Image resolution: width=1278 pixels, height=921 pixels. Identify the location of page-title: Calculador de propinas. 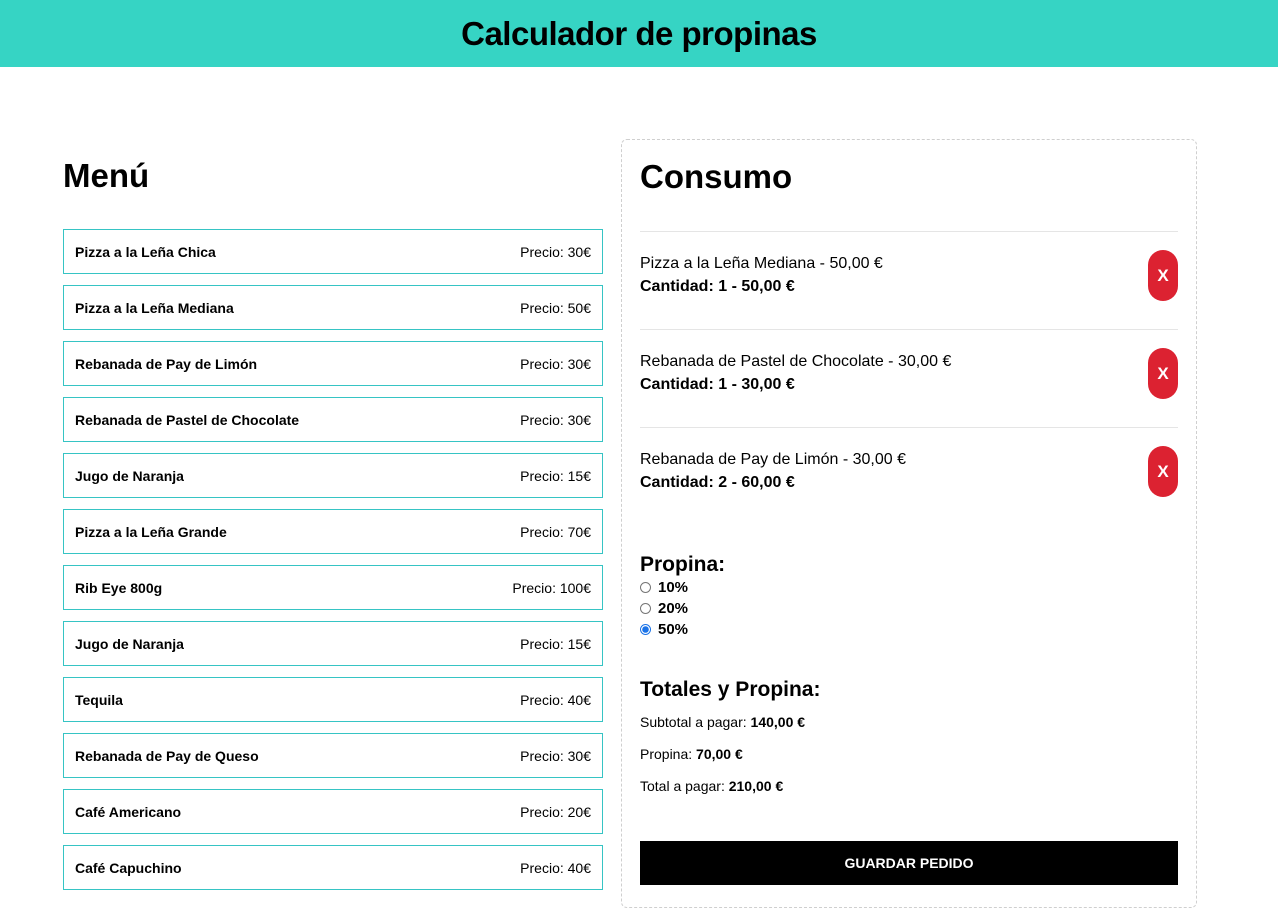
(639, 33).